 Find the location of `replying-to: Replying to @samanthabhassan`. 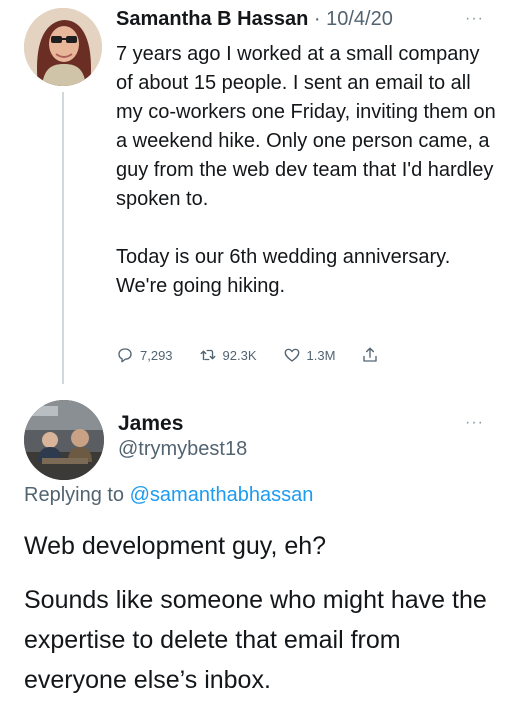

replying-to: Replying to @samanthabhassan is located at coordinates (168, 495).